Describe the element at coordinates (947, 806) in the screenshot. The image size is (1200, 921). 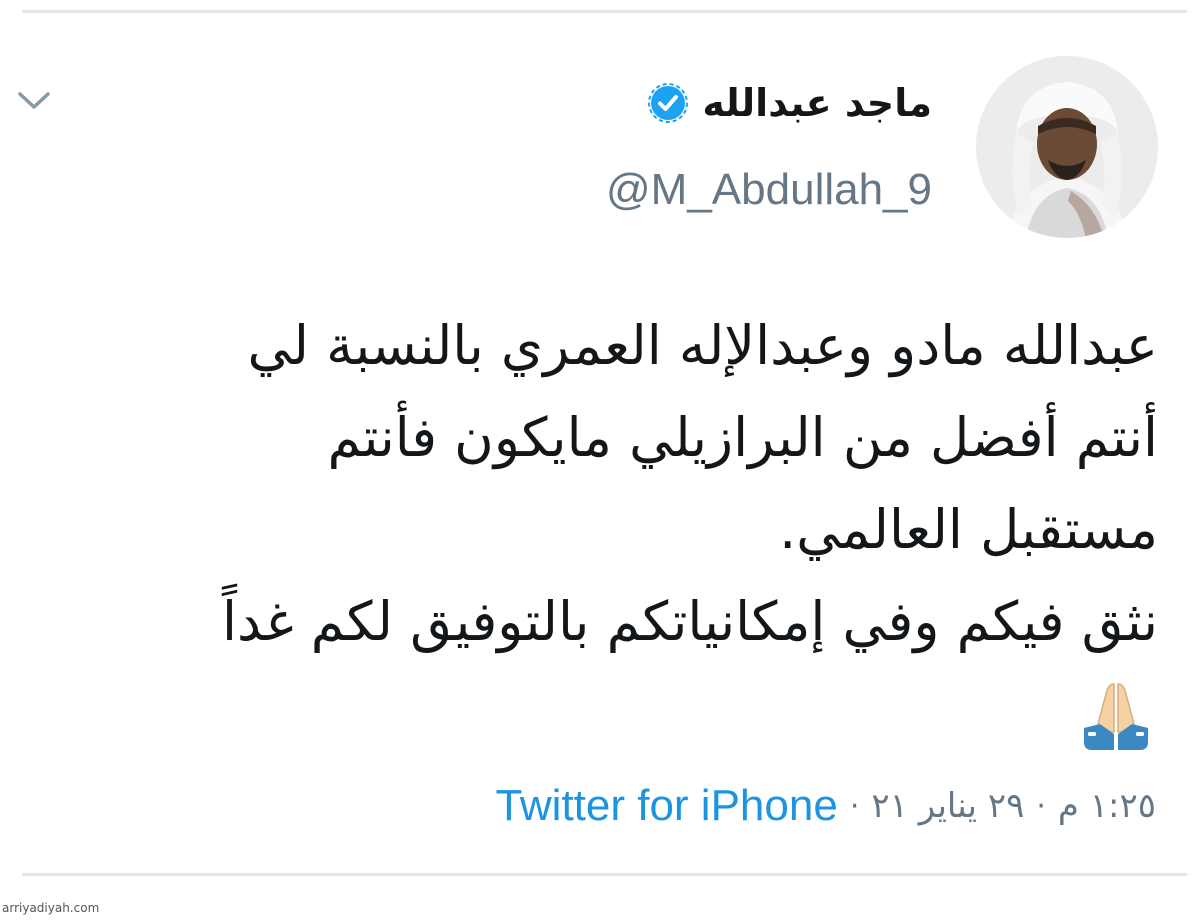
I see `tweet-date: ٢٩ يناير ٢١` at that location.